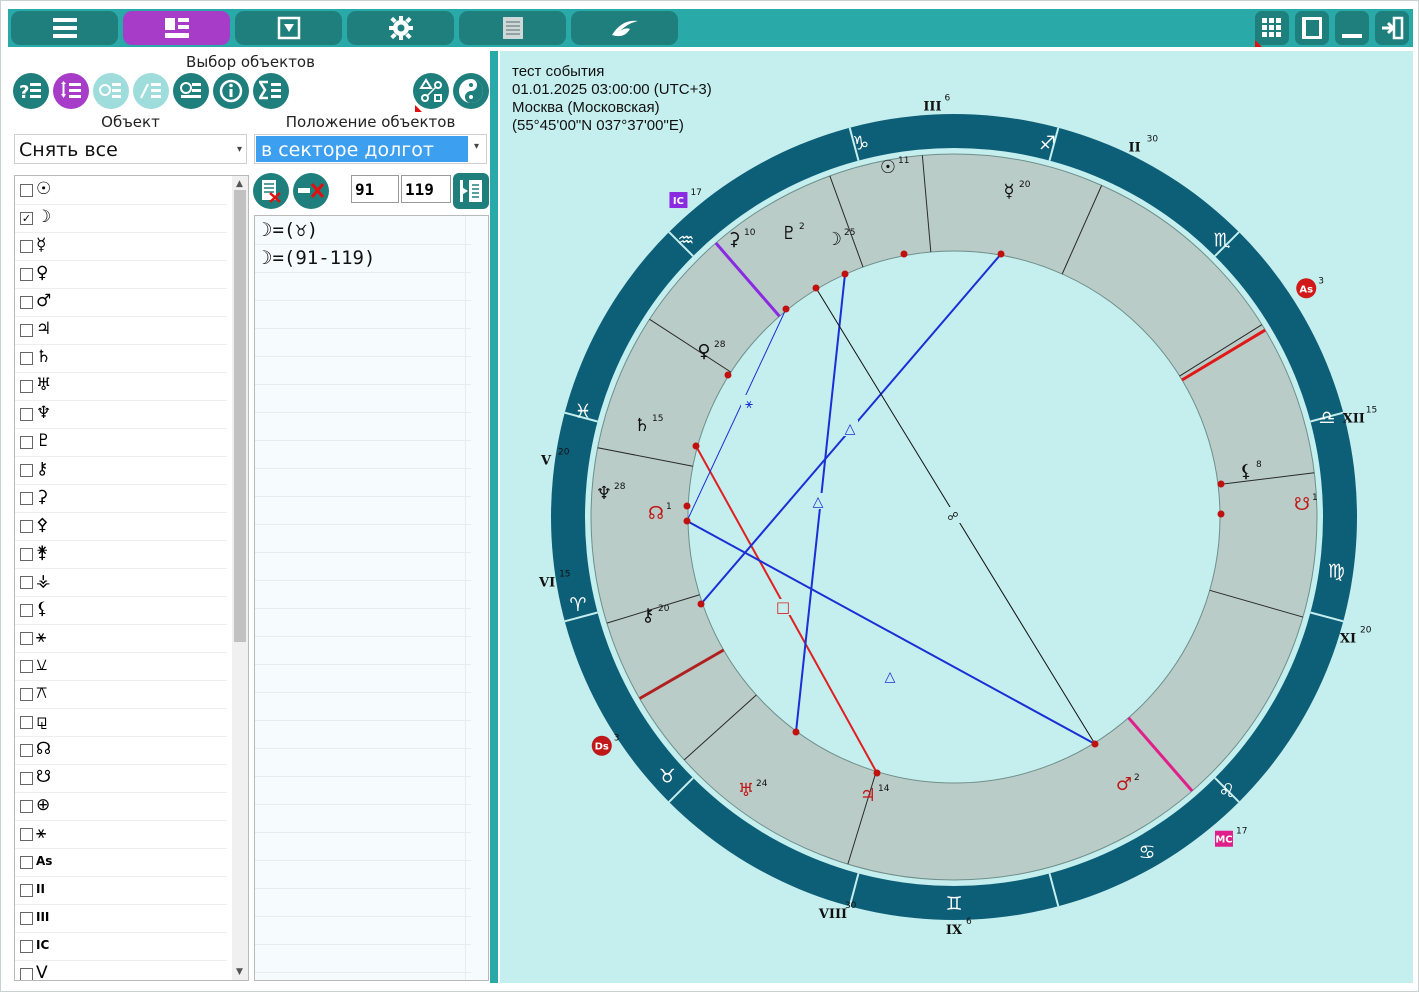  Describe the element at coordinates (121, 302) in the screenshot. I see `object-row: ♂` at that location.